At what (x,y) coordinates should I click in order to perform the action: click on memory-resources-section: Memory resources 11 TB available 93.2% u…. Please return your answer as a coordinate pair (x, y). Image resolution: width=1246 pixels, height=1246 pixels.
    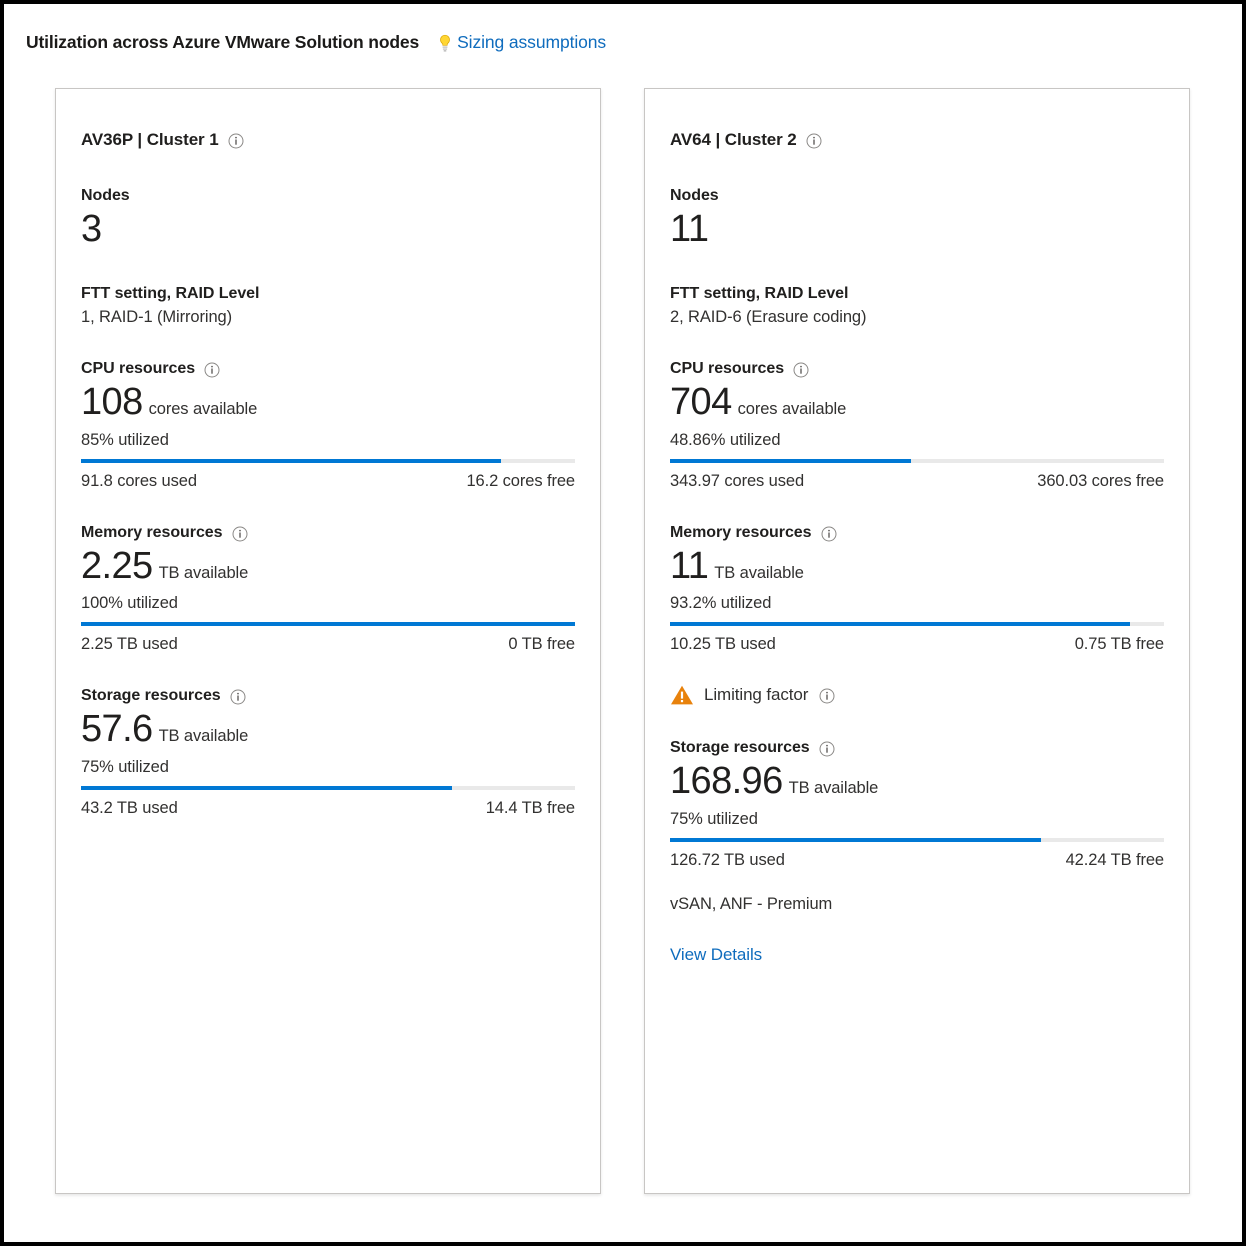
    Looking at the image, I should click on (917, 589).